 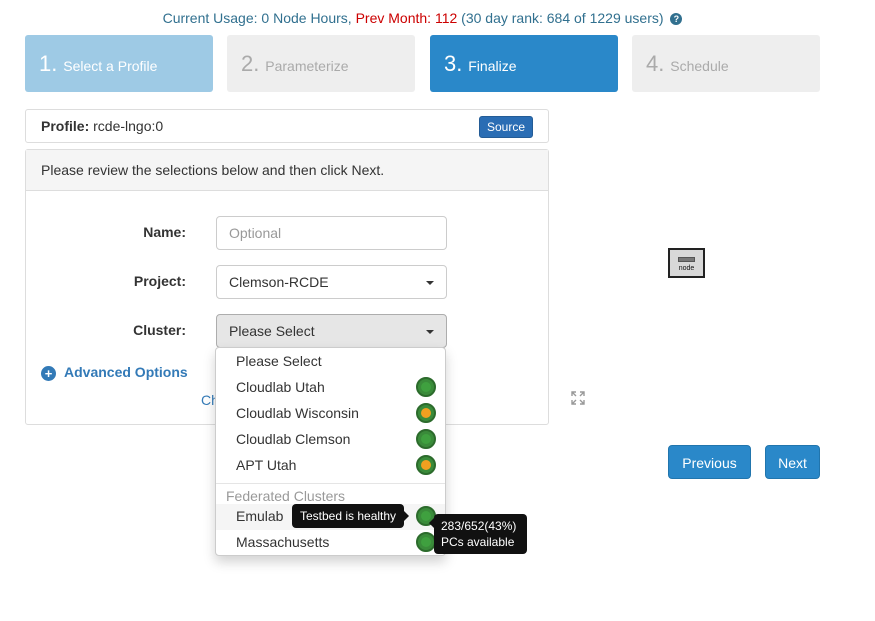 I want to click on previous-button: Previous, so click(x=709, y=462).